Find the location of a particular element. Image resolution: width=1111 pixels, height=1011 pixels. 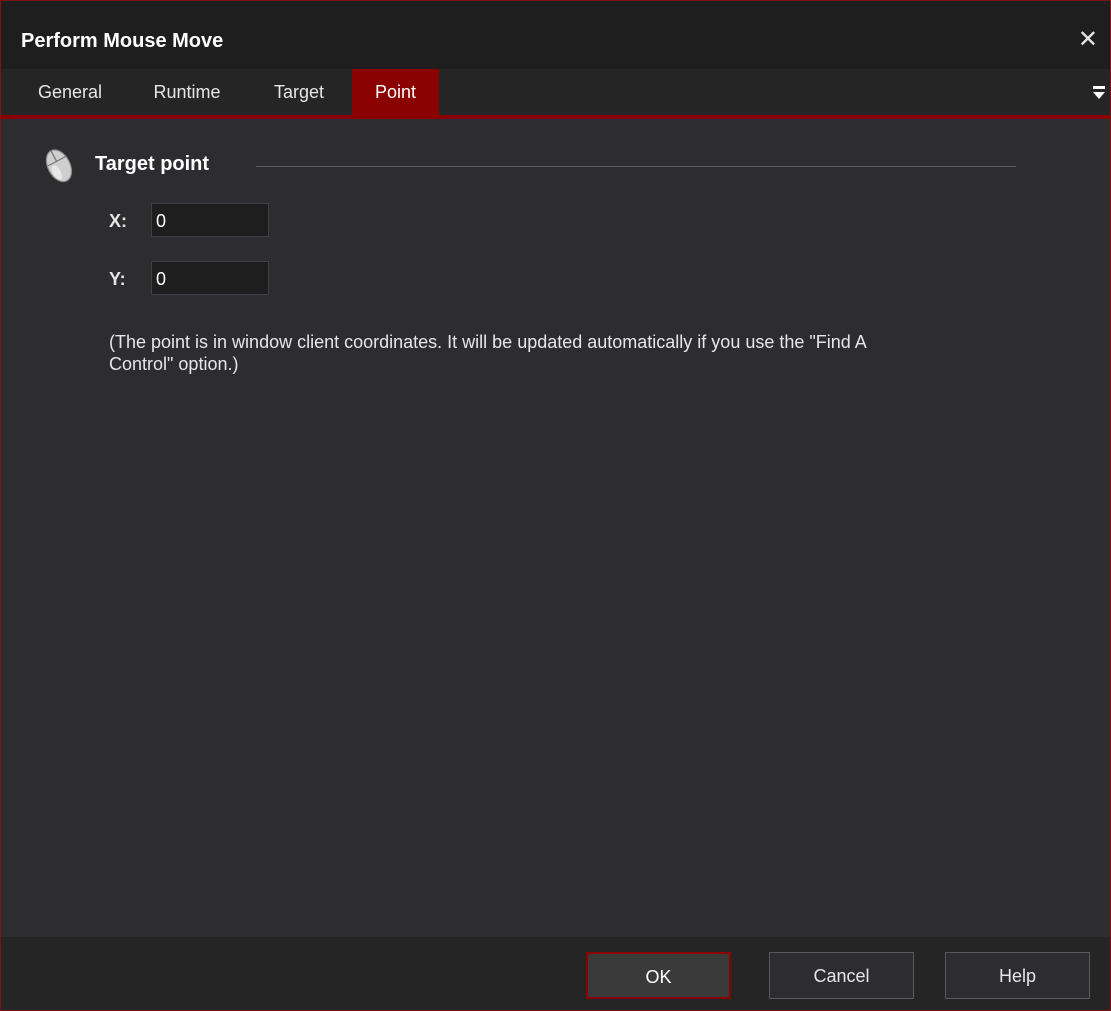

button-bar is located at coordinates (555, 973).